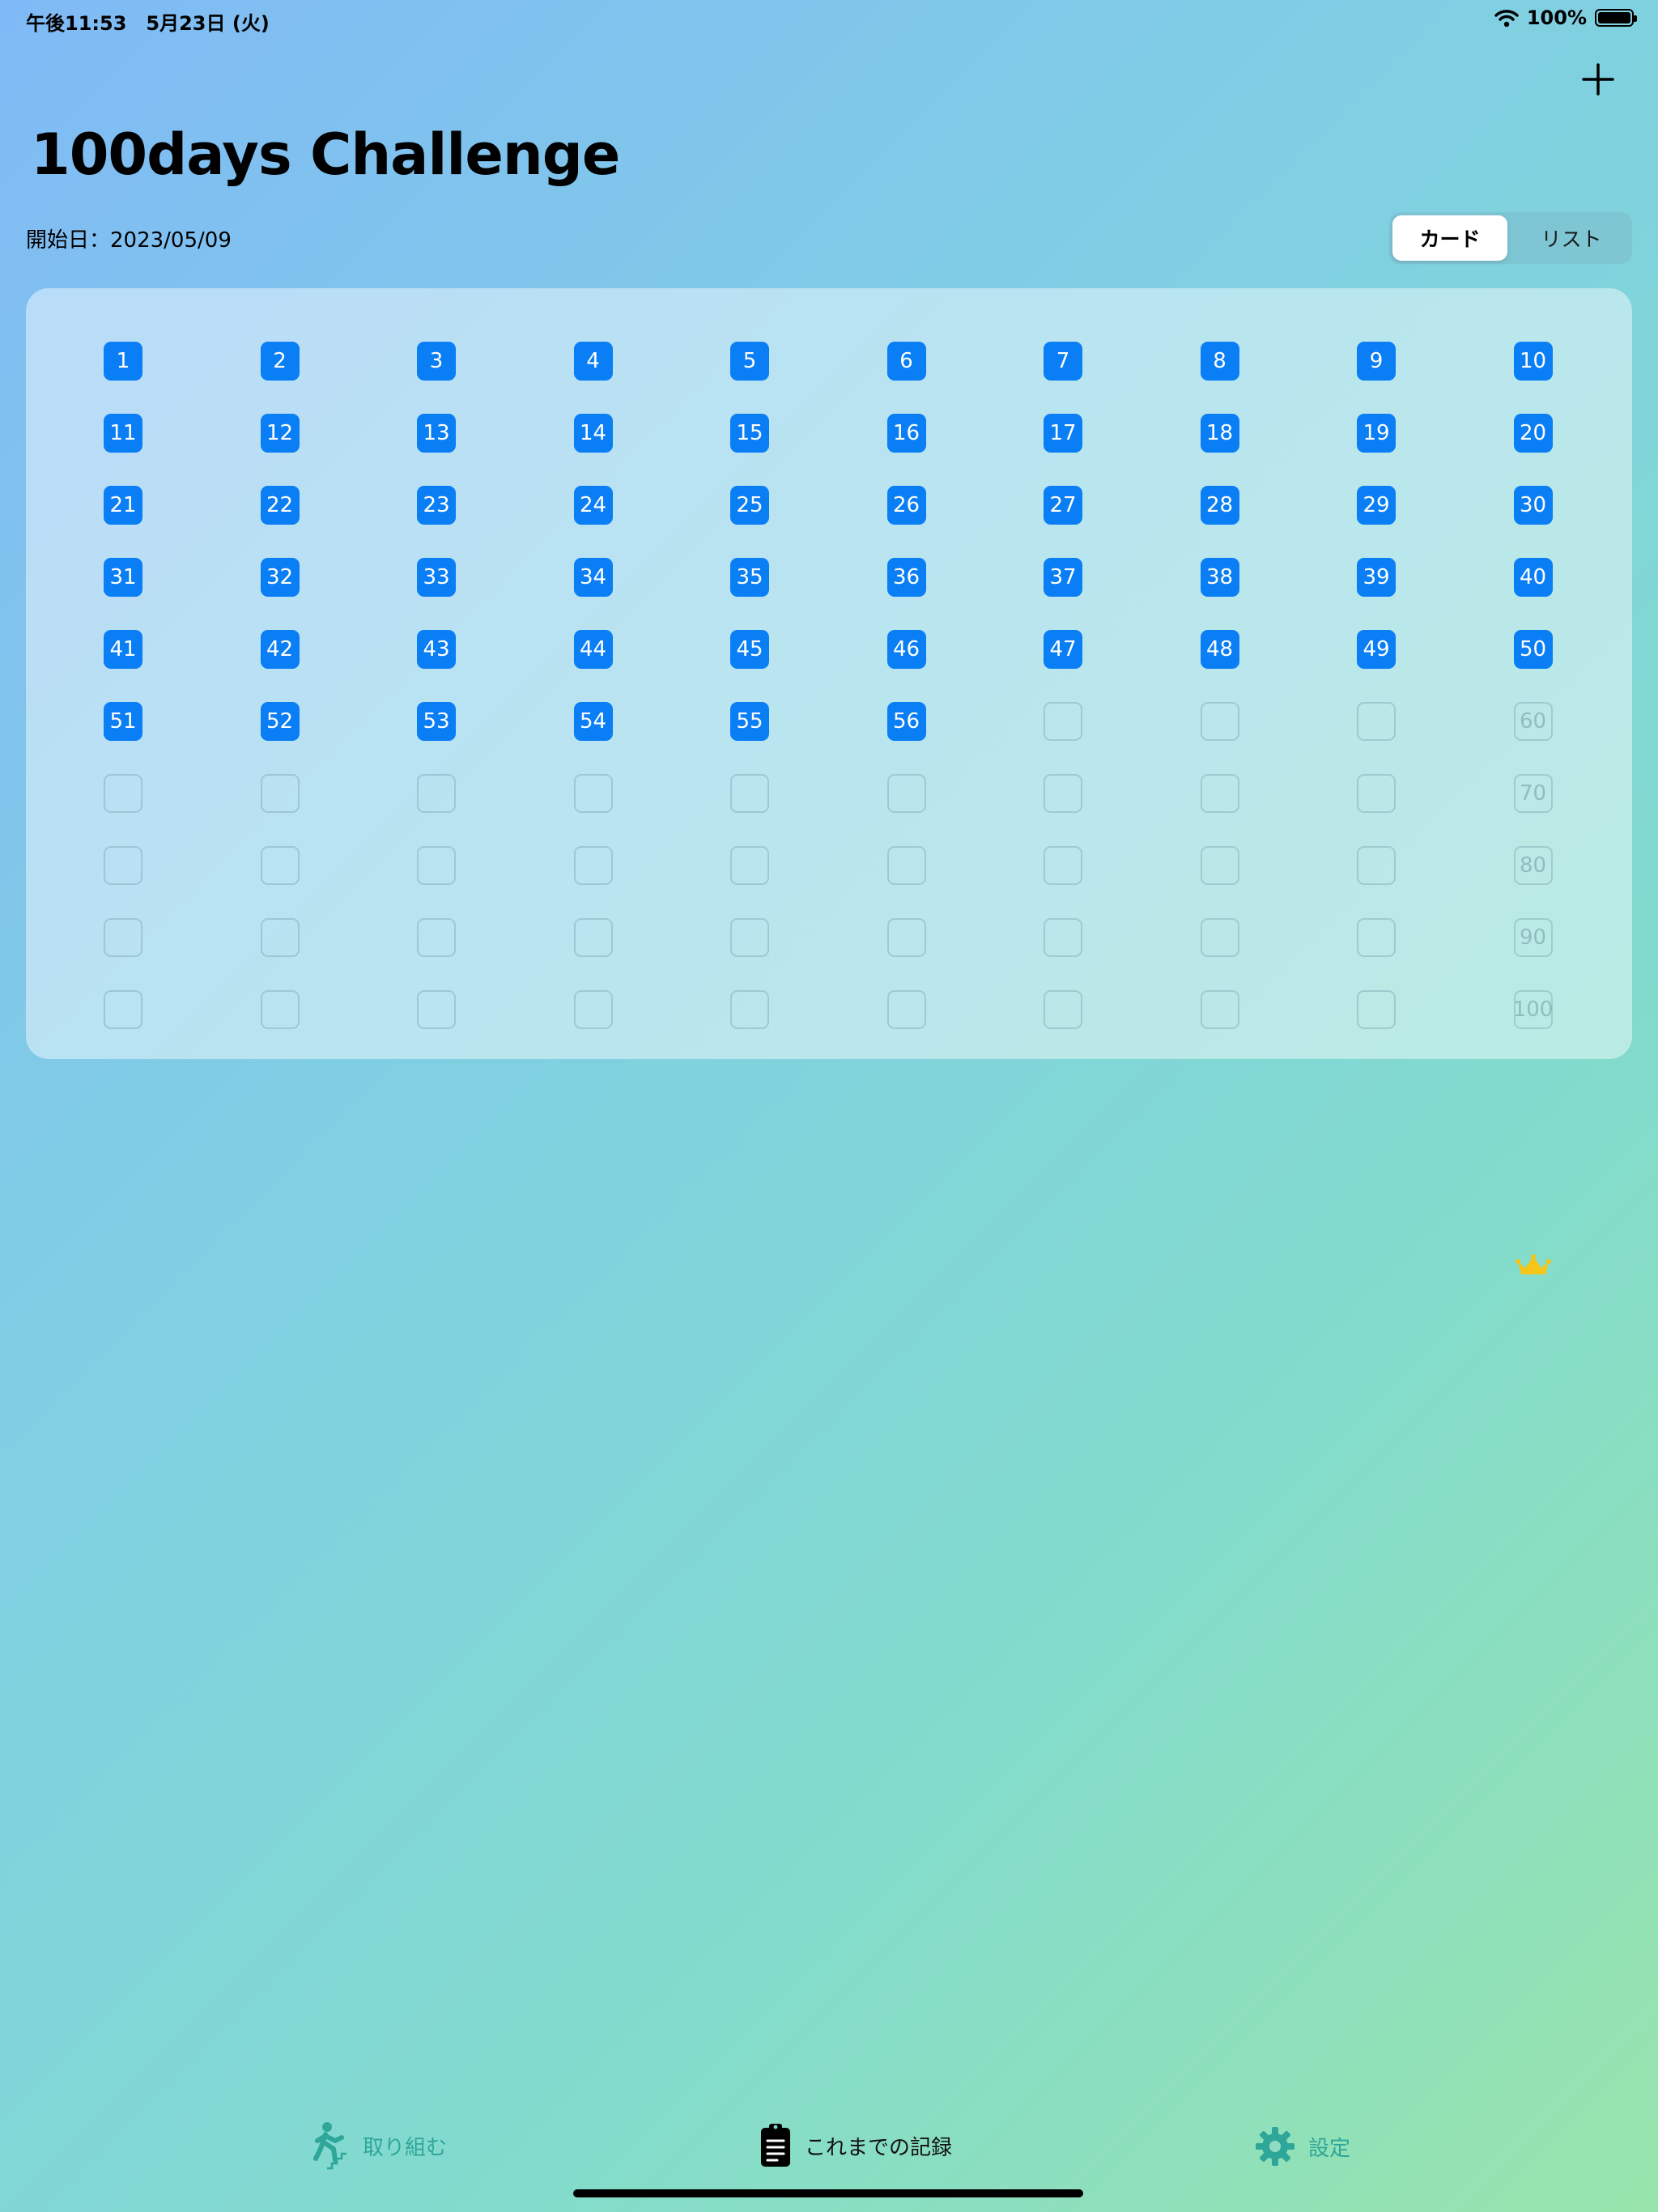 The width and height of the screenshot is (1658, 2212). What do you see at coordinates (593, 434) in the screenshot?
I see `day-cell-completed: 14` at bounding box center [593, 434].